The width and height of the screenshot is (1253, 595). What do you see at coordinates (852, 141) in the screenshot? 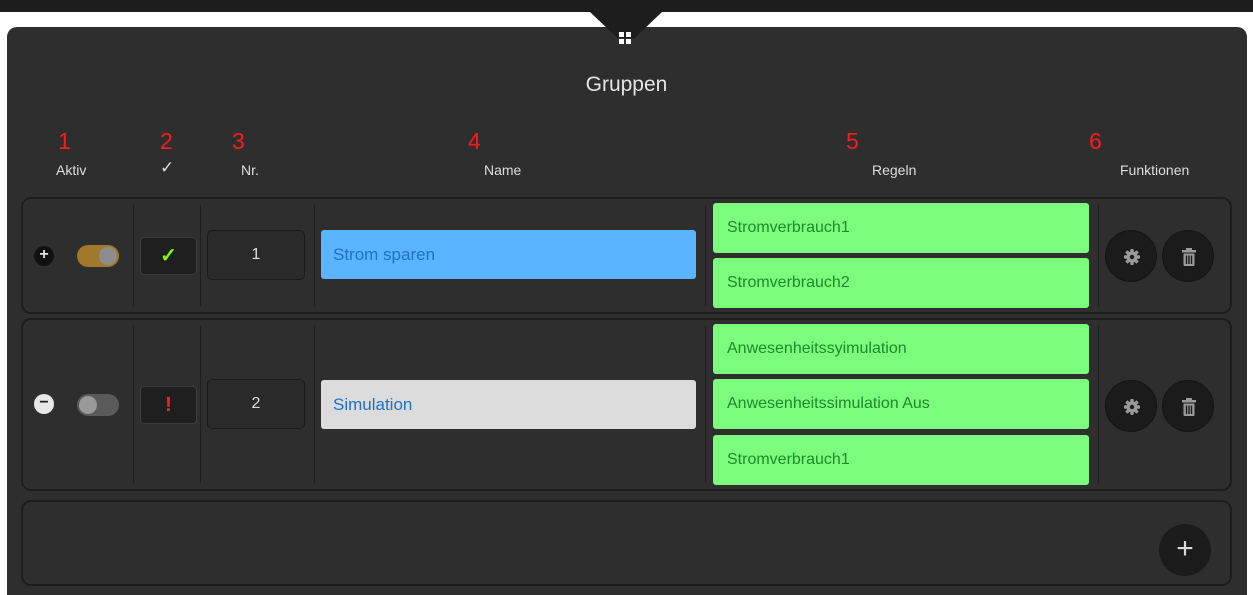
I see `annotation-number: 5` at bounding box center [852, 141].